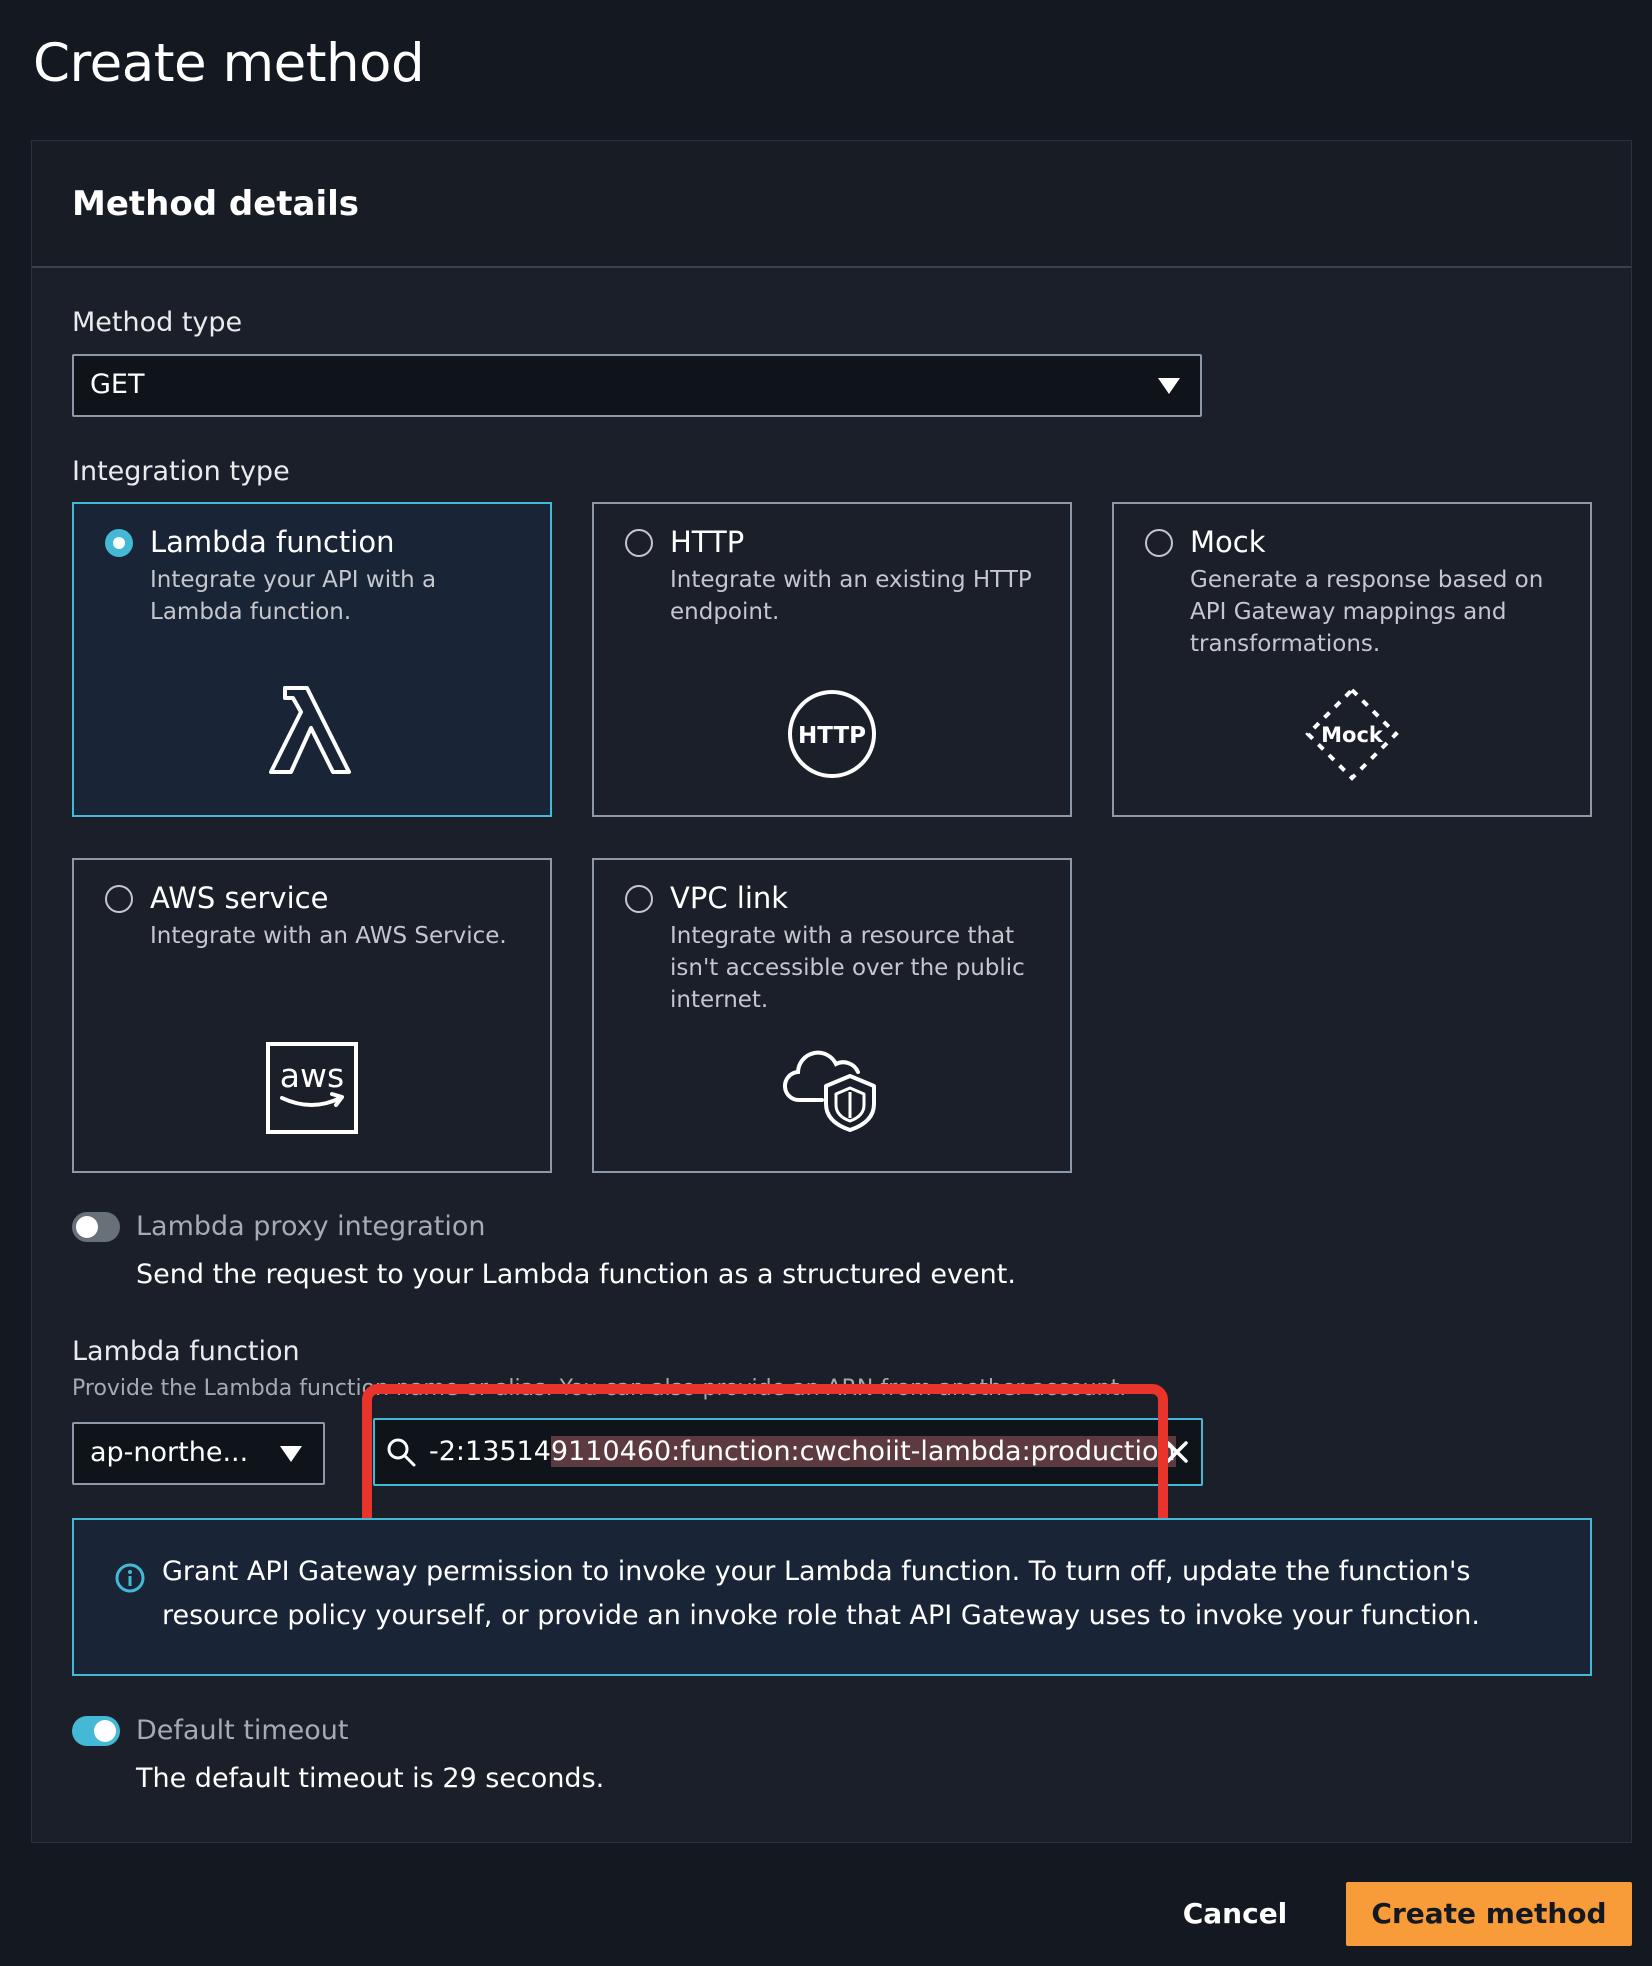 The width and height of the screenshot is (1652, 1966). Describe the element at coordinates (729, 898) in the screenshot. I see `option-title: VPC link` at that location.